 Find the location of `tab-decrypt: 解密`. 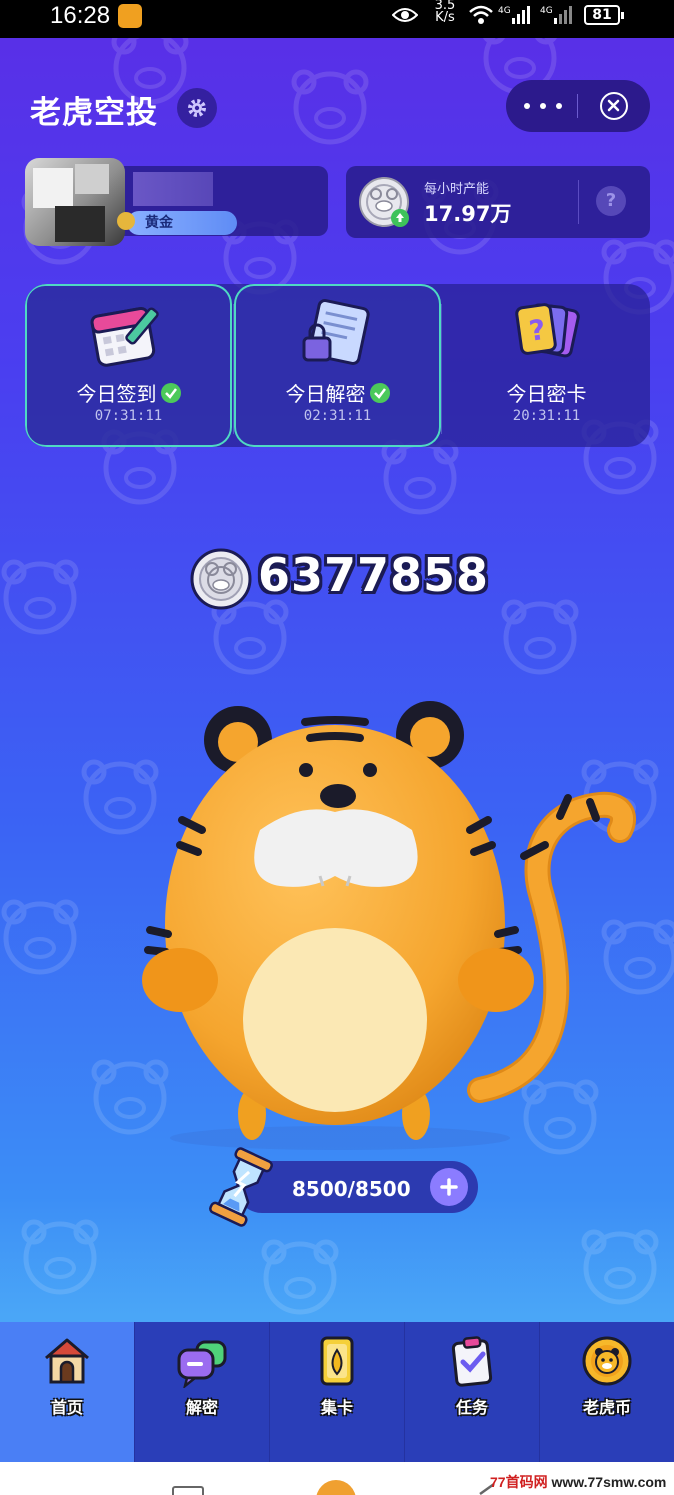

tab-decrypt: 解密 is located at coordinates (201, 1392).